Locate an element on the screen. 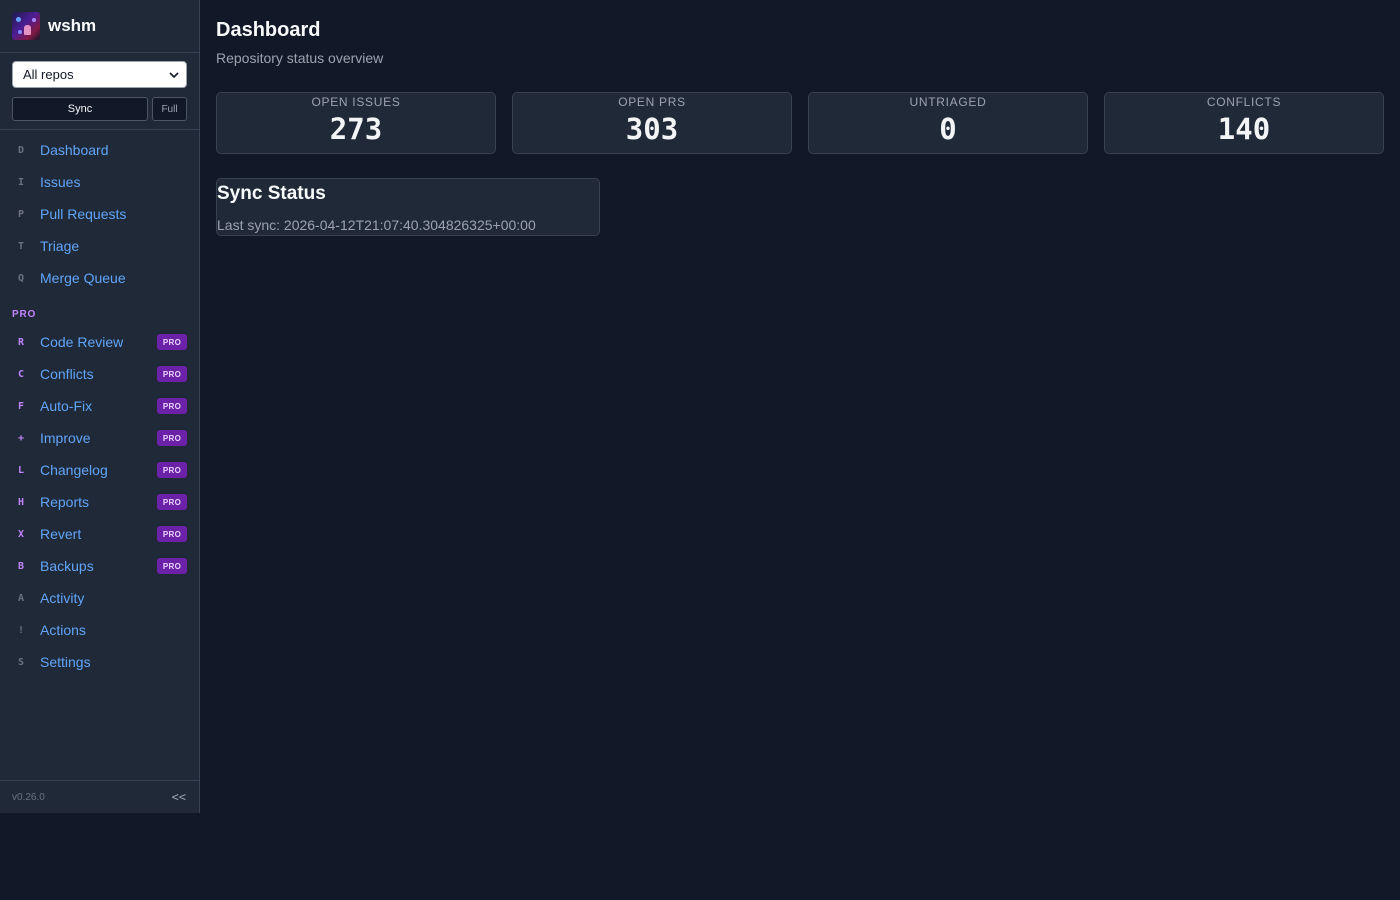  shortcut-key: F is located at coordinates (21, 406).